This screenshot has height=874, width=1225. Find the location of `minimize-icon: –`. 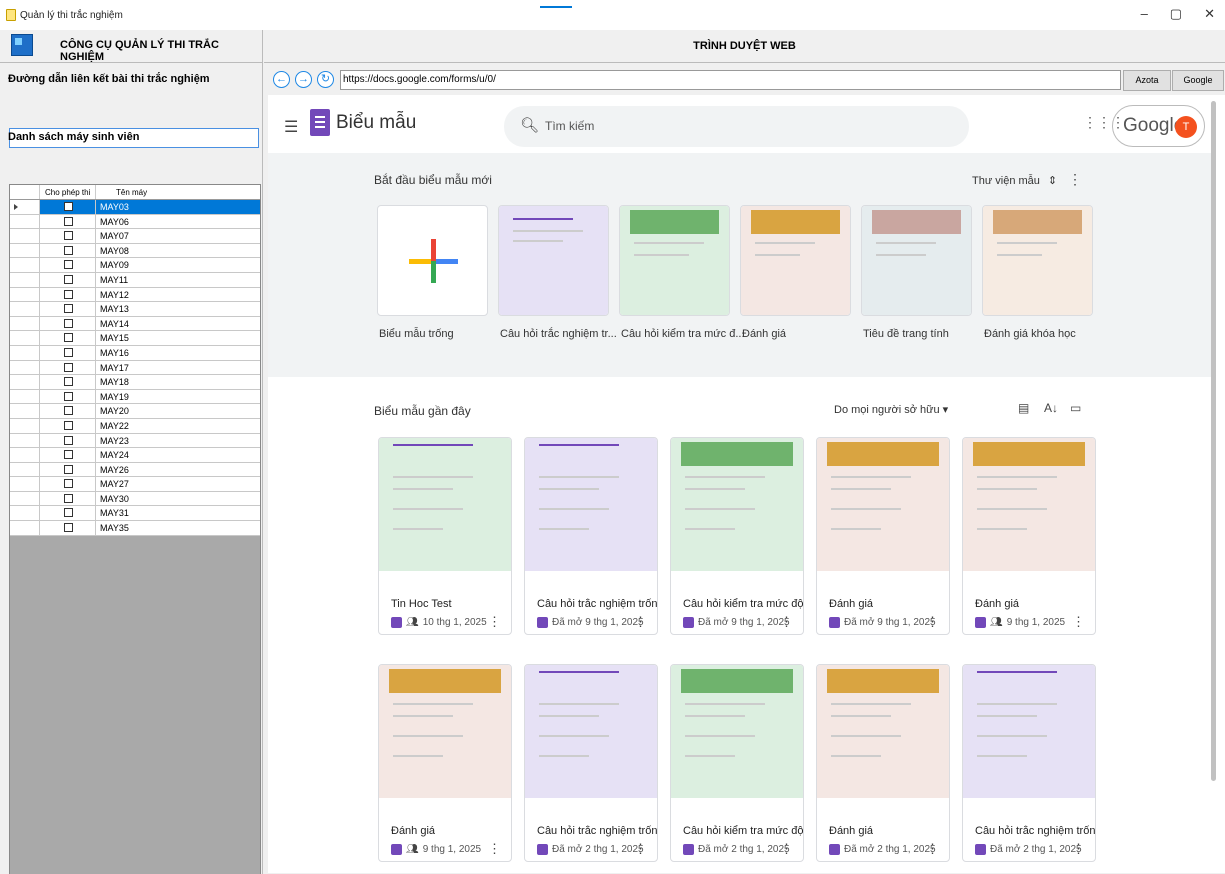

minimize-icon: – is located at coordinates (1144, 14).